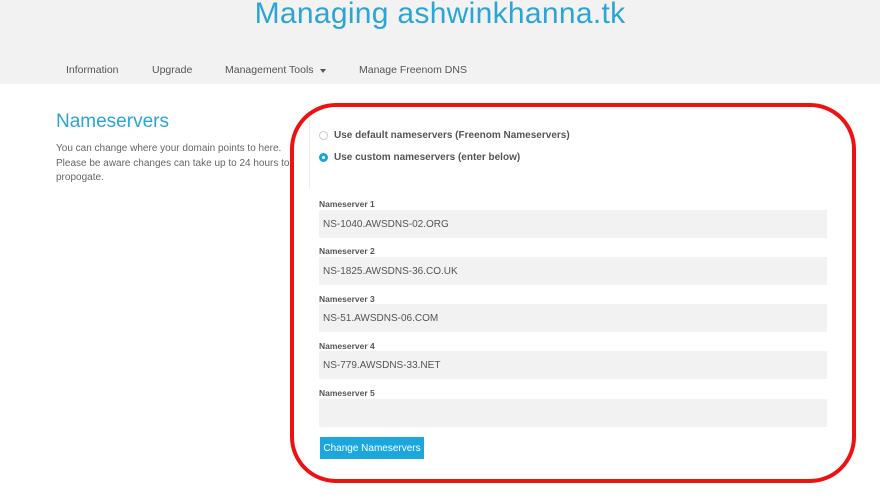 The height and width of the screenshot is (499, 880). What do you see at coordinates (347, 299) in the screenshot?
I see `nameserver-3-label: Nameserver 3` at bounding box center [347, 299].